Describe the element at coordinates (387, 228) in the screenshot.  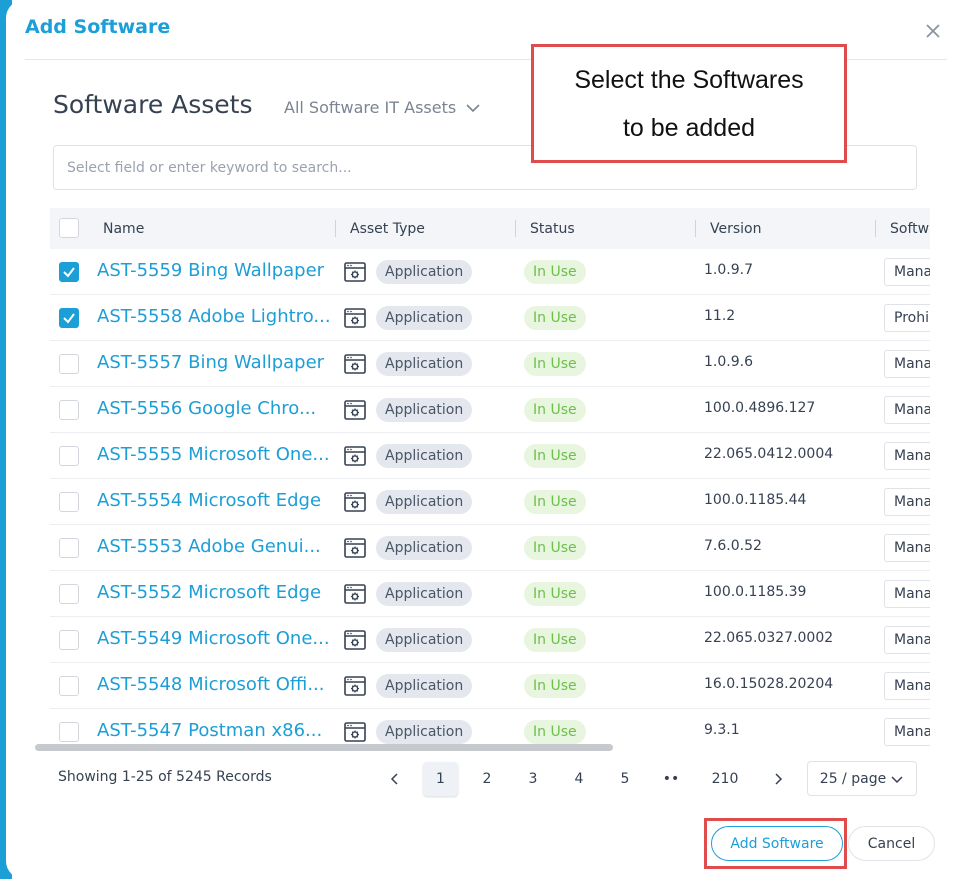
I see `column-header-asset-type: Asset Type` at that location.